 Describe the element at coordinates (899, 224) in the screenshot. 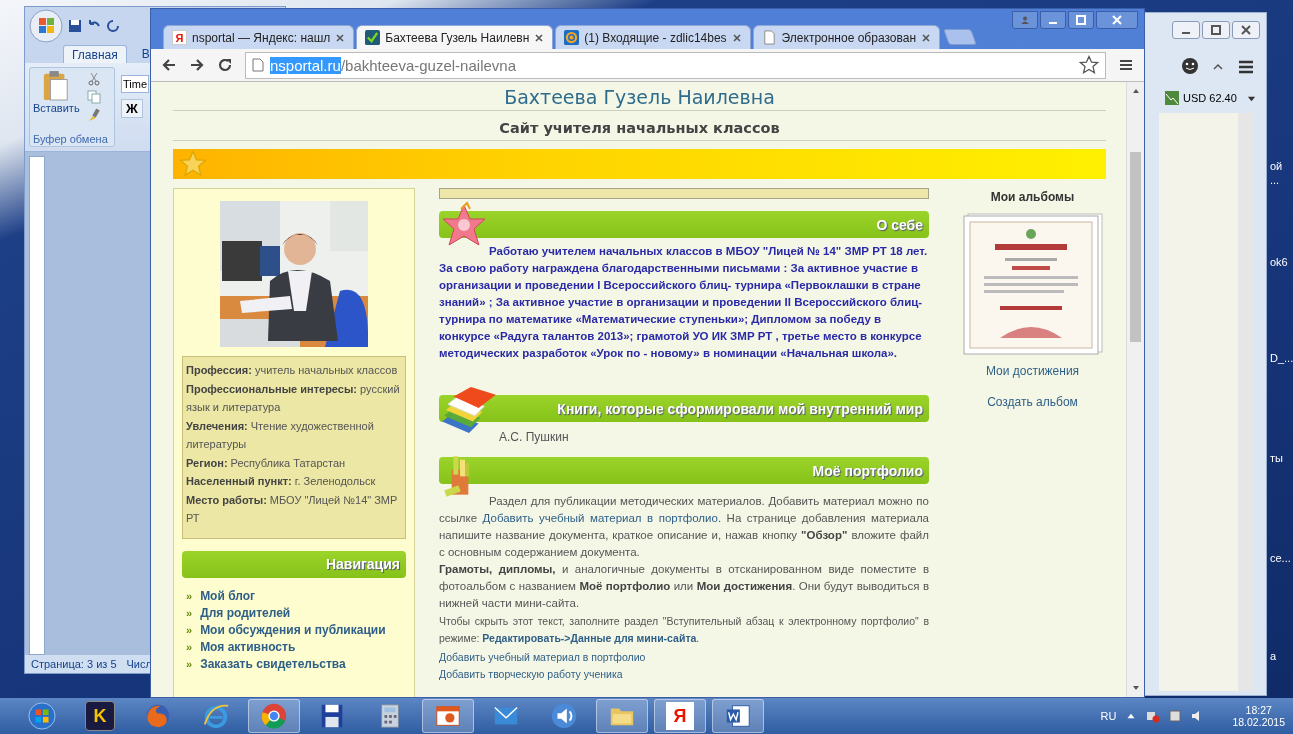

I see `section-title: О себе` at that location.